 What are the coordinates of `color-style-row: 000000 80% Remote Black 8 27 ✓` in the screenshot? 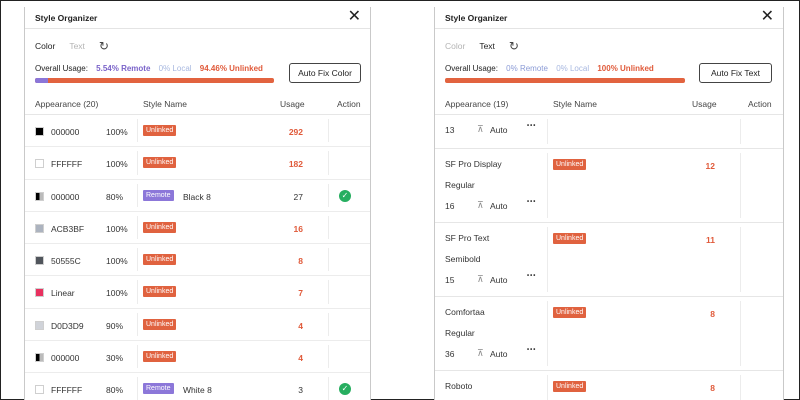 It's located at (197, 196).